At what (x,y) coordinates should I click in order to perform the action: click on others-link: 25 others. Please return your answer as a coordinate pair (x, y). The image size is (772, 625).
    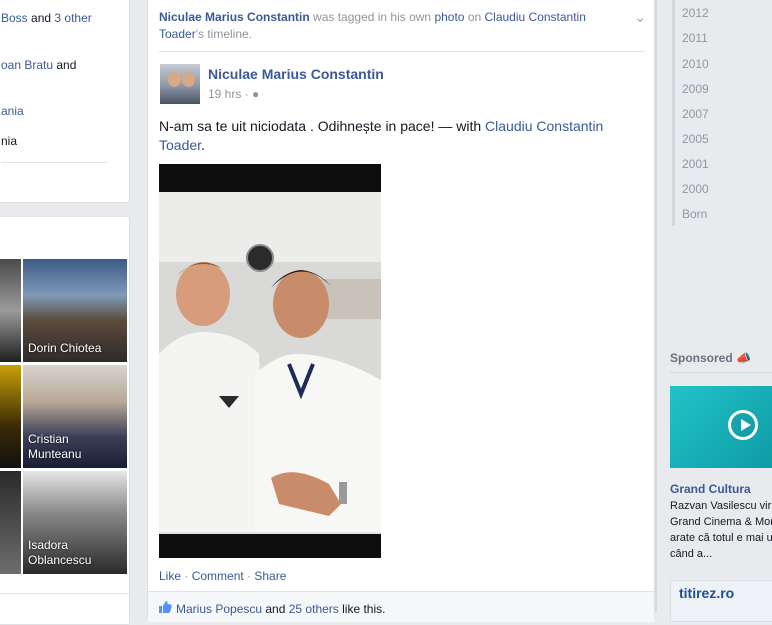
    Looking at the image, I should click on (314, 609).